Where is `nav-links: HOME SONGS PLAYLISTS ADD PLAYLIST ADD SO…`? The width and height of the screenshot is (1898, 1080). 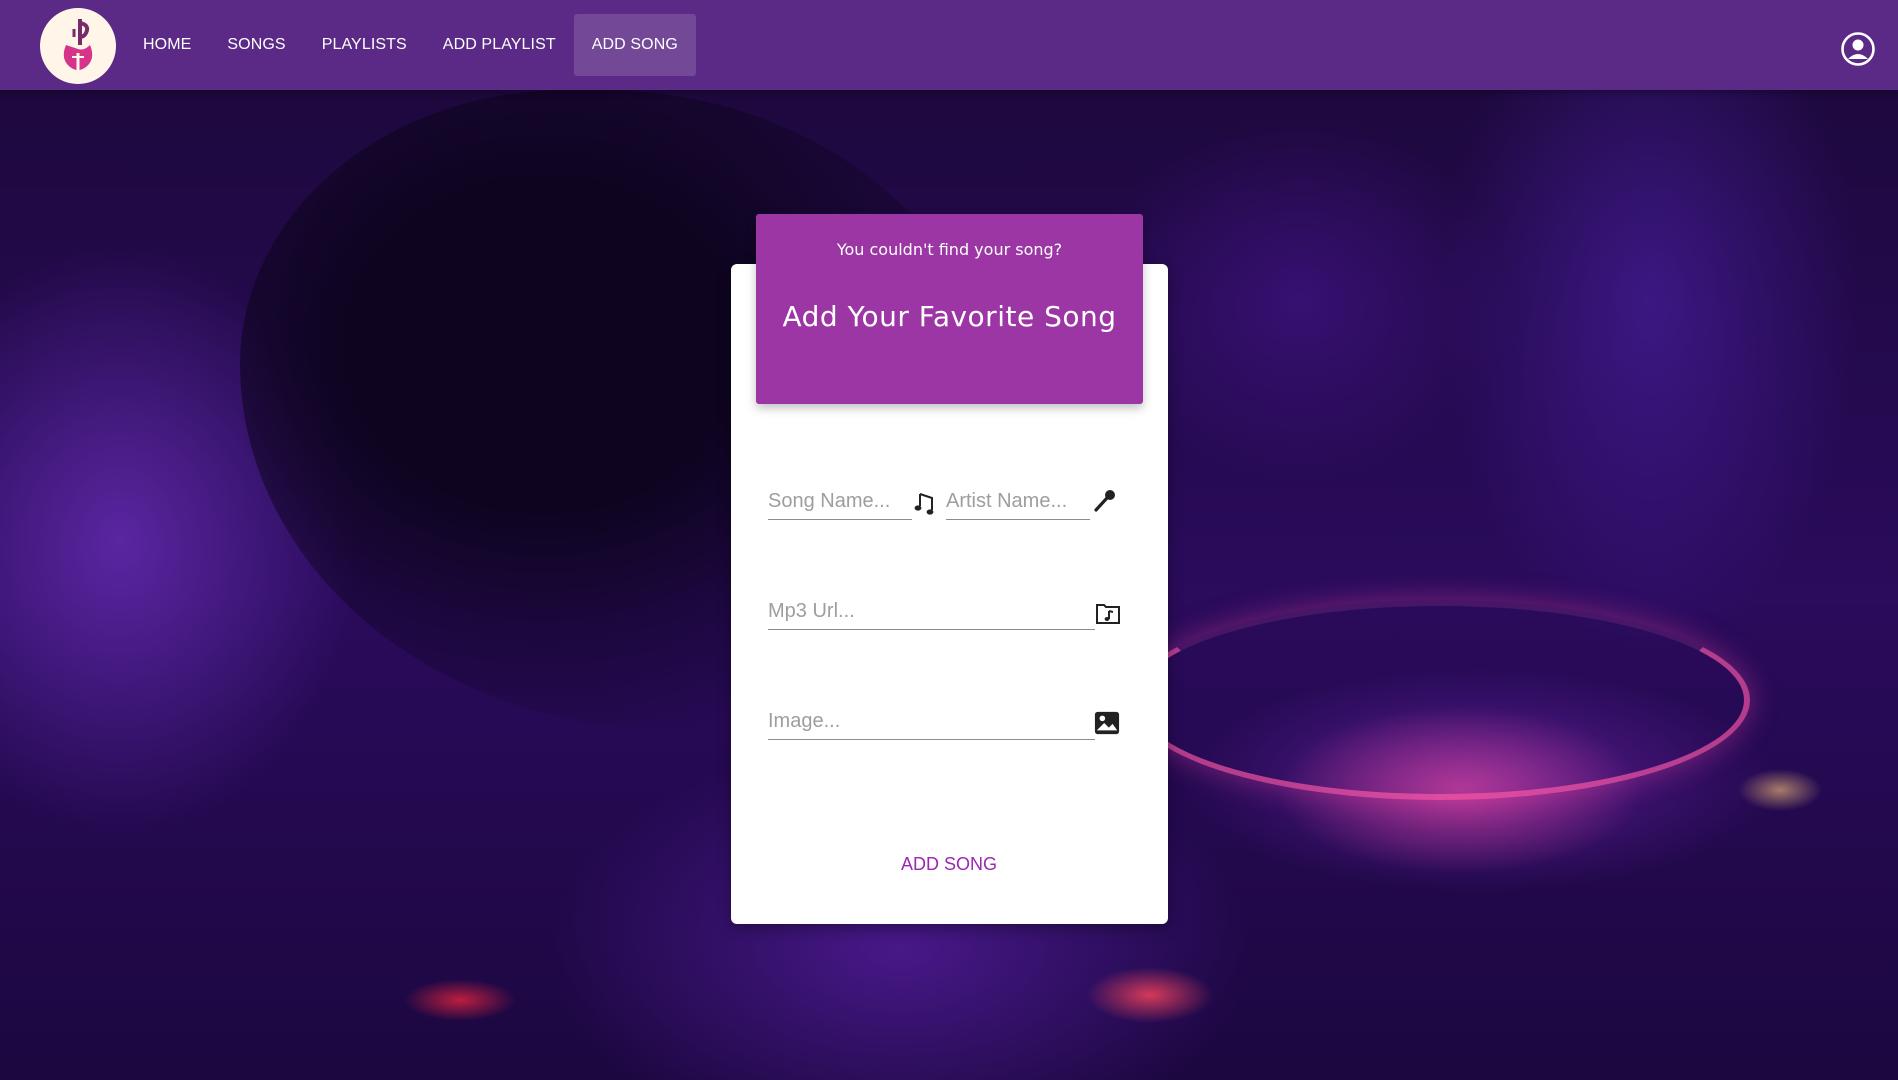 nav-links: HOME SONGS PLAYLISTS ADD PLAYLIST ADD SO… is located at coordinates (410, 45).